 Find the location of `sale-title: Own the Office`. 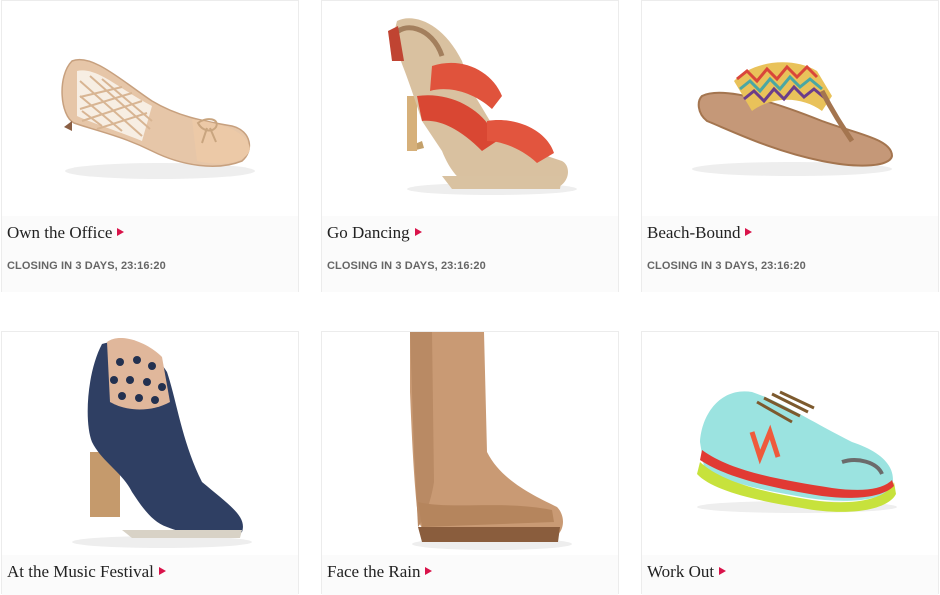

sale-title: Own the Office is located at coordinates (59, 233).